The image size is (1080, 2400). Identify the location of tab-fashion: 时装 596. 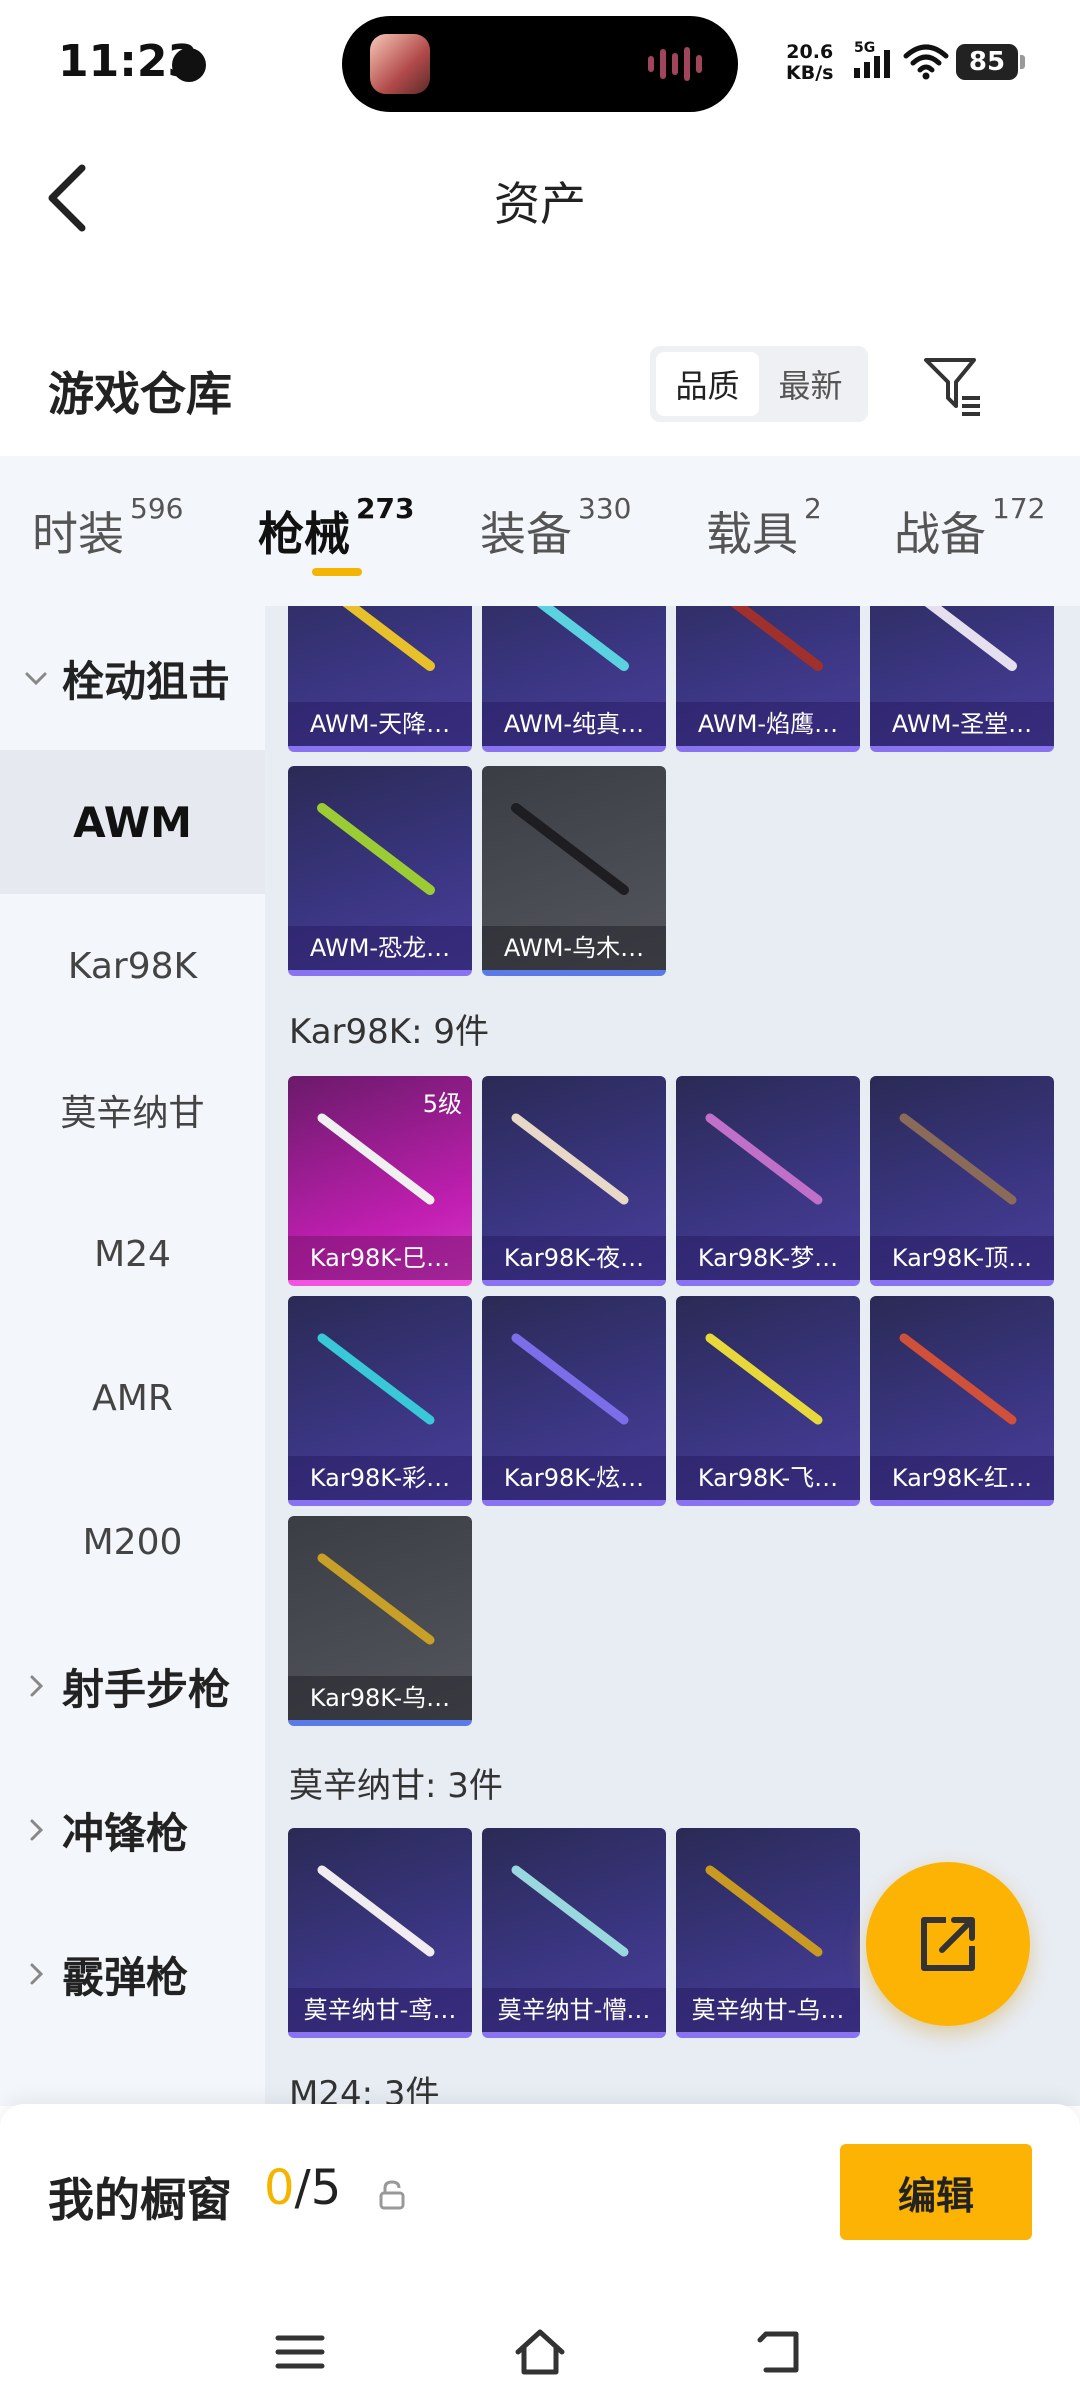
(107, 528).